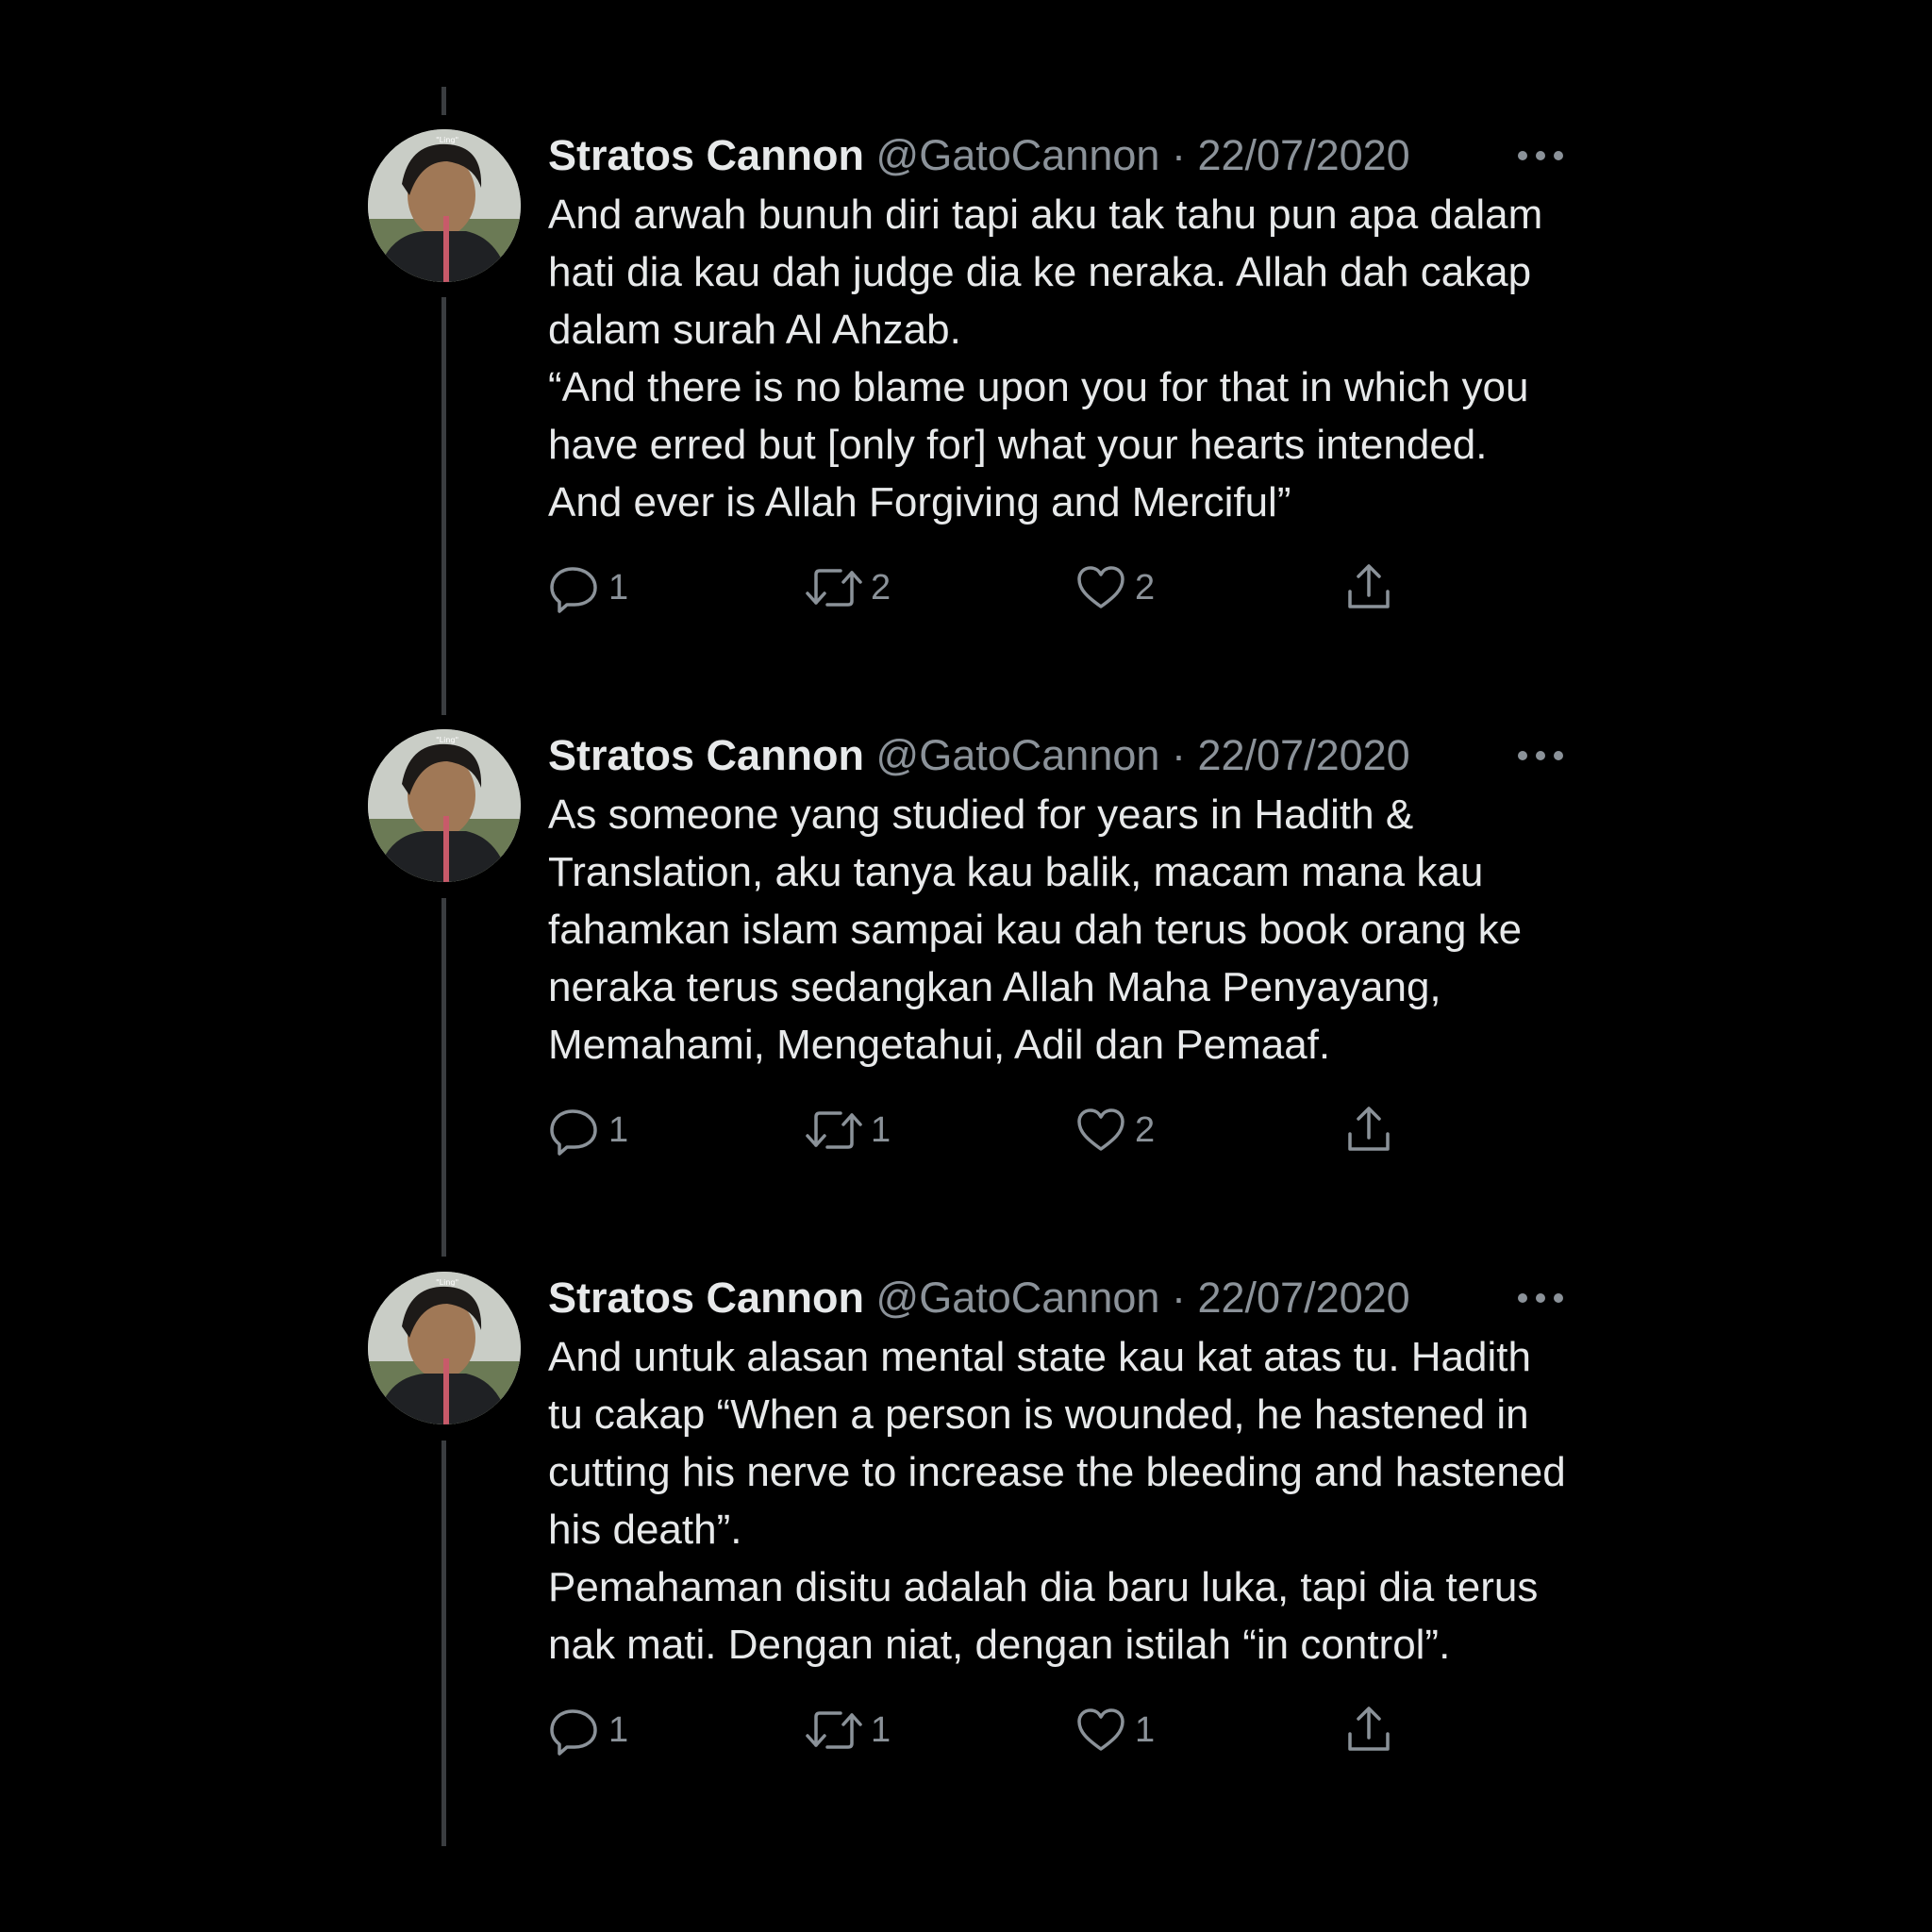 The image size is (1932, 1932). Describe the element at coordinates (1057, 588) in the screenshot. I see `tweet-actions: 1 2 2` at that location.